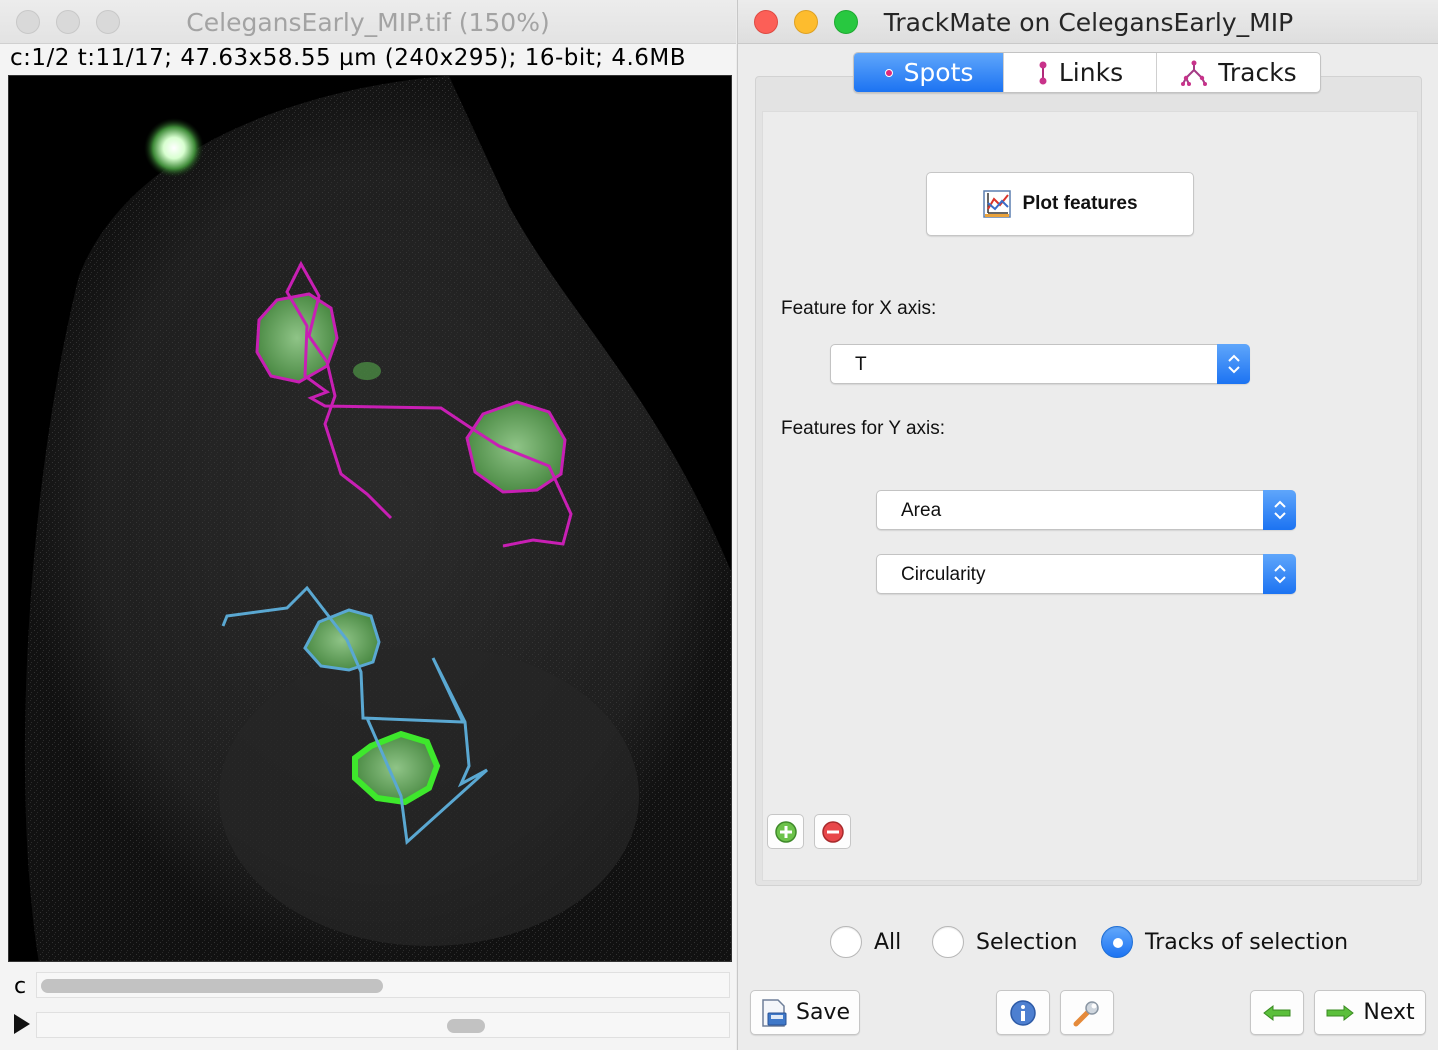 The height and width of the screenshot is (1050, 1438). I want to click on next-label: Next, so click(1389, 1012).